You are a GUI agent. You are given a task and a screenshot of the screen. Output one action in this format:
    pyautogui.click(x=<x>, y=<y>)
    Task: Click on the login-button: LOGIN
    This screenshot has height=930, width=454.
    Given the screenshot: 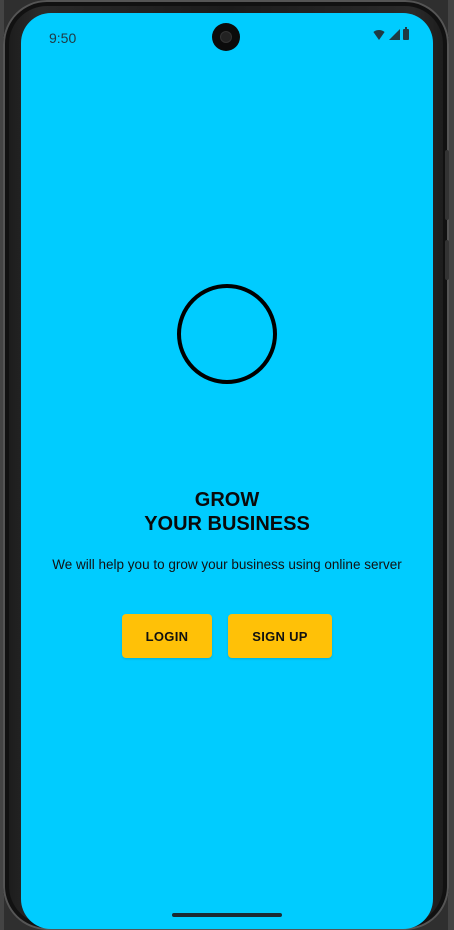 What is the action you would take?
    pyautogui.click(x=167, y=636)
    